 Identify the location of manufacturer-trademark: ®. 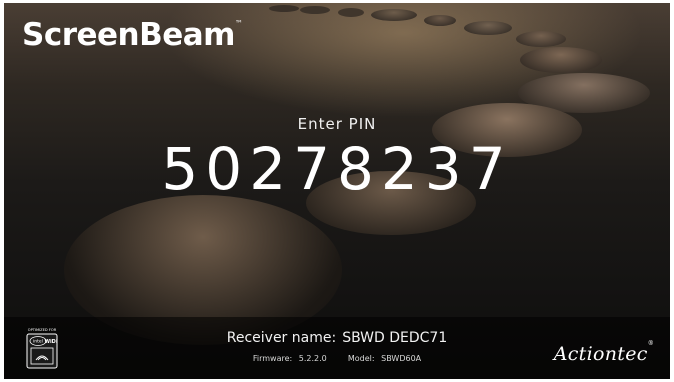
(650, 343).